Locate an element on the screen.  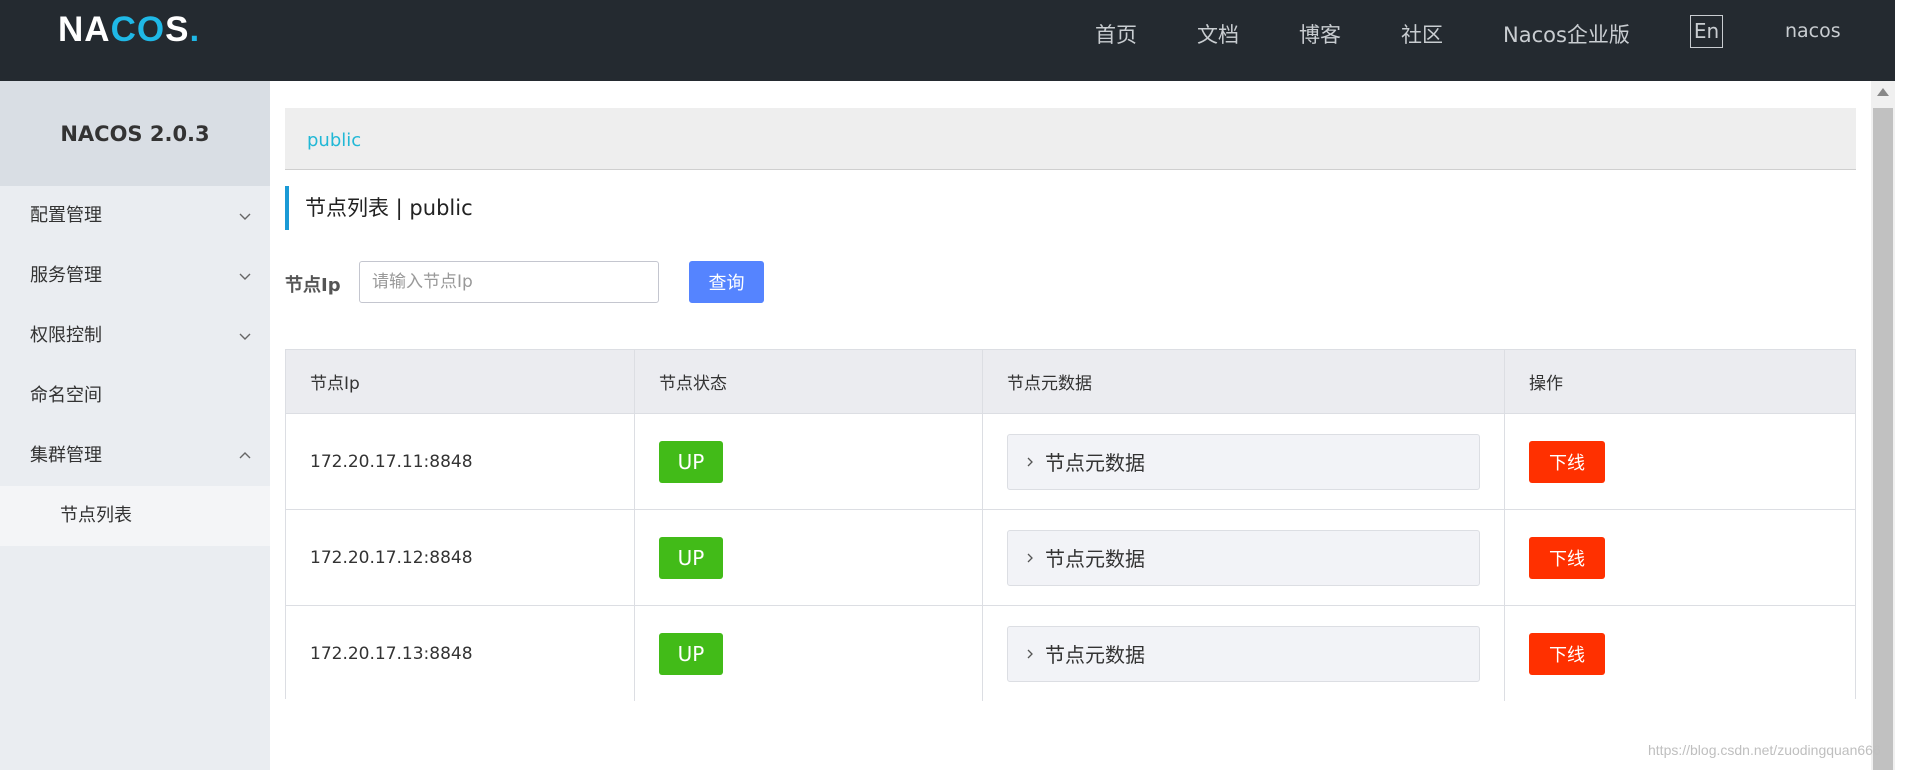
nav-home: 首页 is located at coordinates (1116, 34).